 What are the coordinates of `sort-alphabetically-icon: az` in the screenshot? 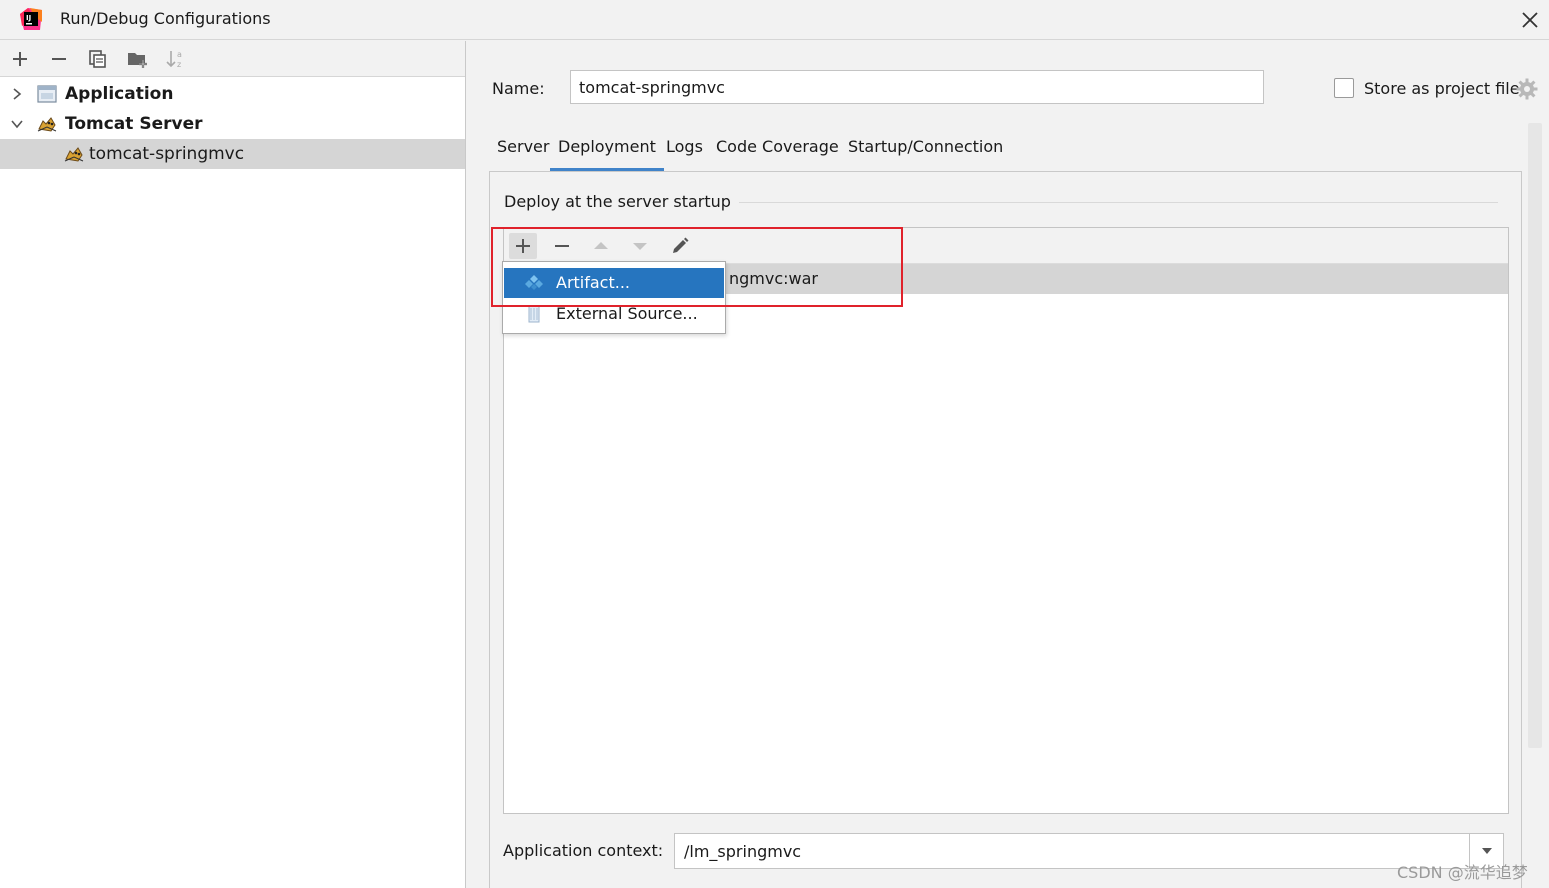 It's located at (174, 59).